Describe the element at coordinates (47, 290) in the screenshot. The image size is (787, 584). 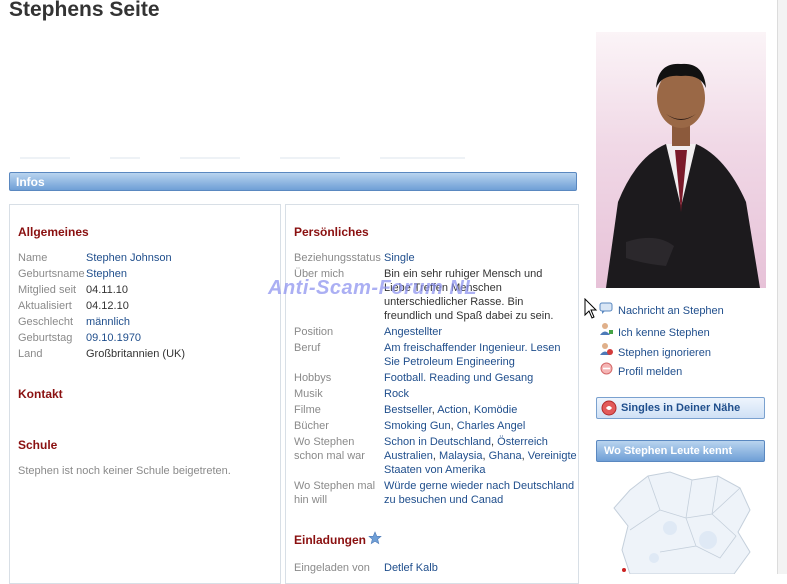
I see `label-mitglied-seit: Mitglied seit` at that location.